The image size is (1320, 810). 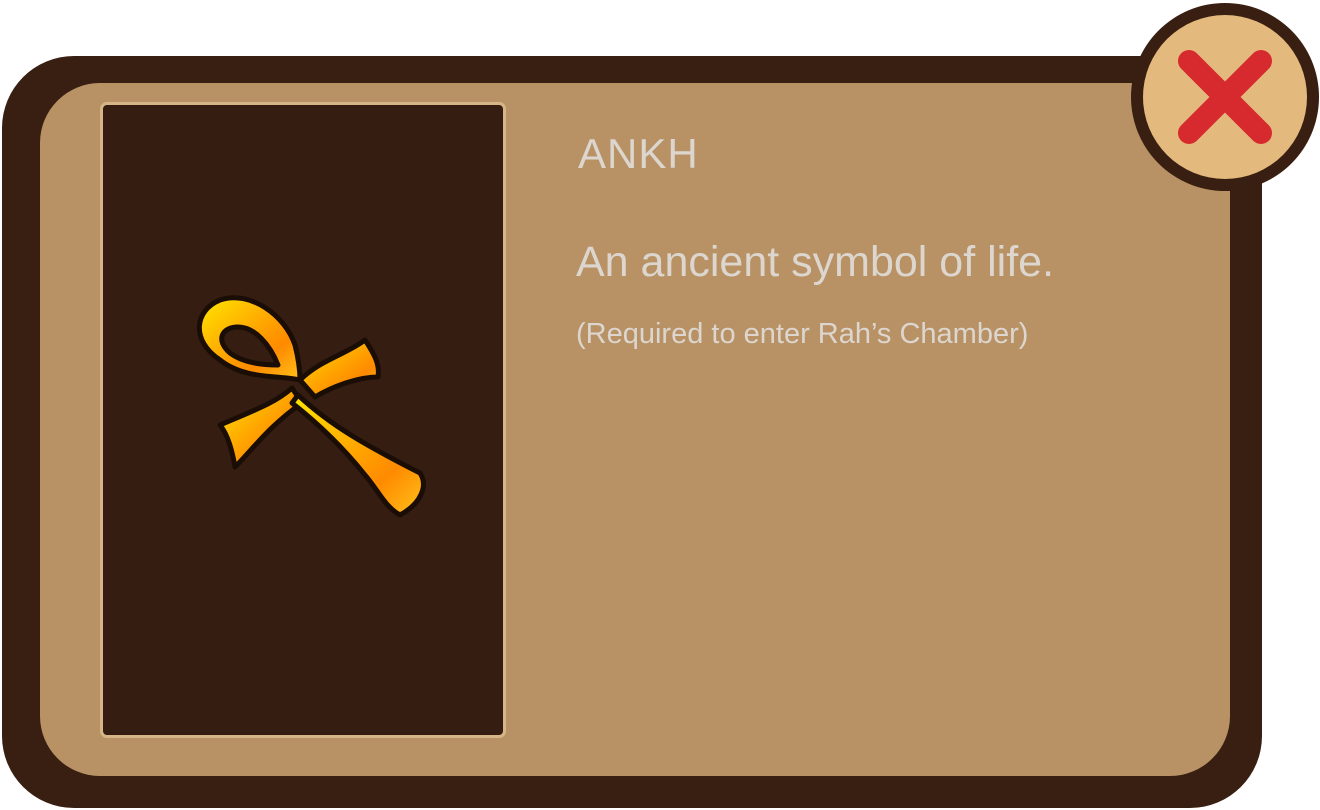 I want to click on item-description: An ancient symbol of life., so click(x=815, y=262).